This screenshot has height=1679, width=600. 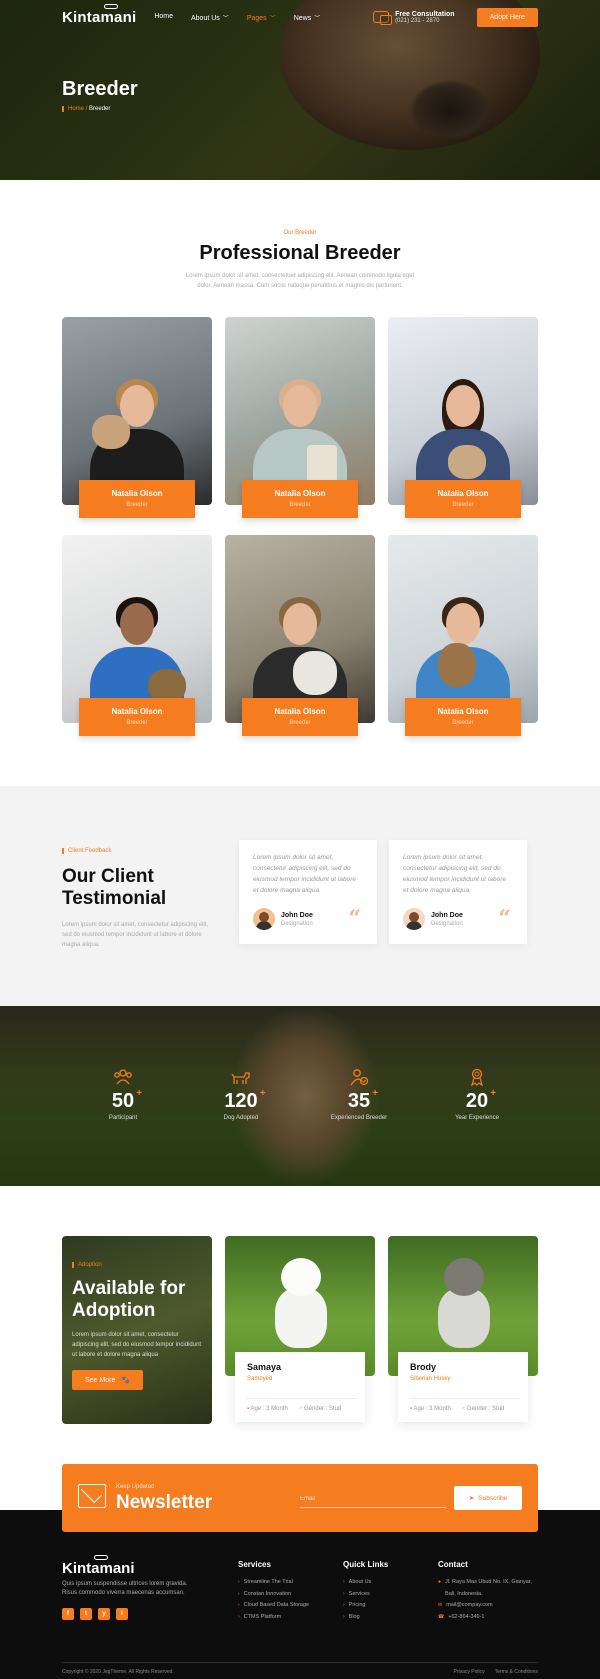 I want to click on author-info: John Doe Designation, so click(x=447, y=919).